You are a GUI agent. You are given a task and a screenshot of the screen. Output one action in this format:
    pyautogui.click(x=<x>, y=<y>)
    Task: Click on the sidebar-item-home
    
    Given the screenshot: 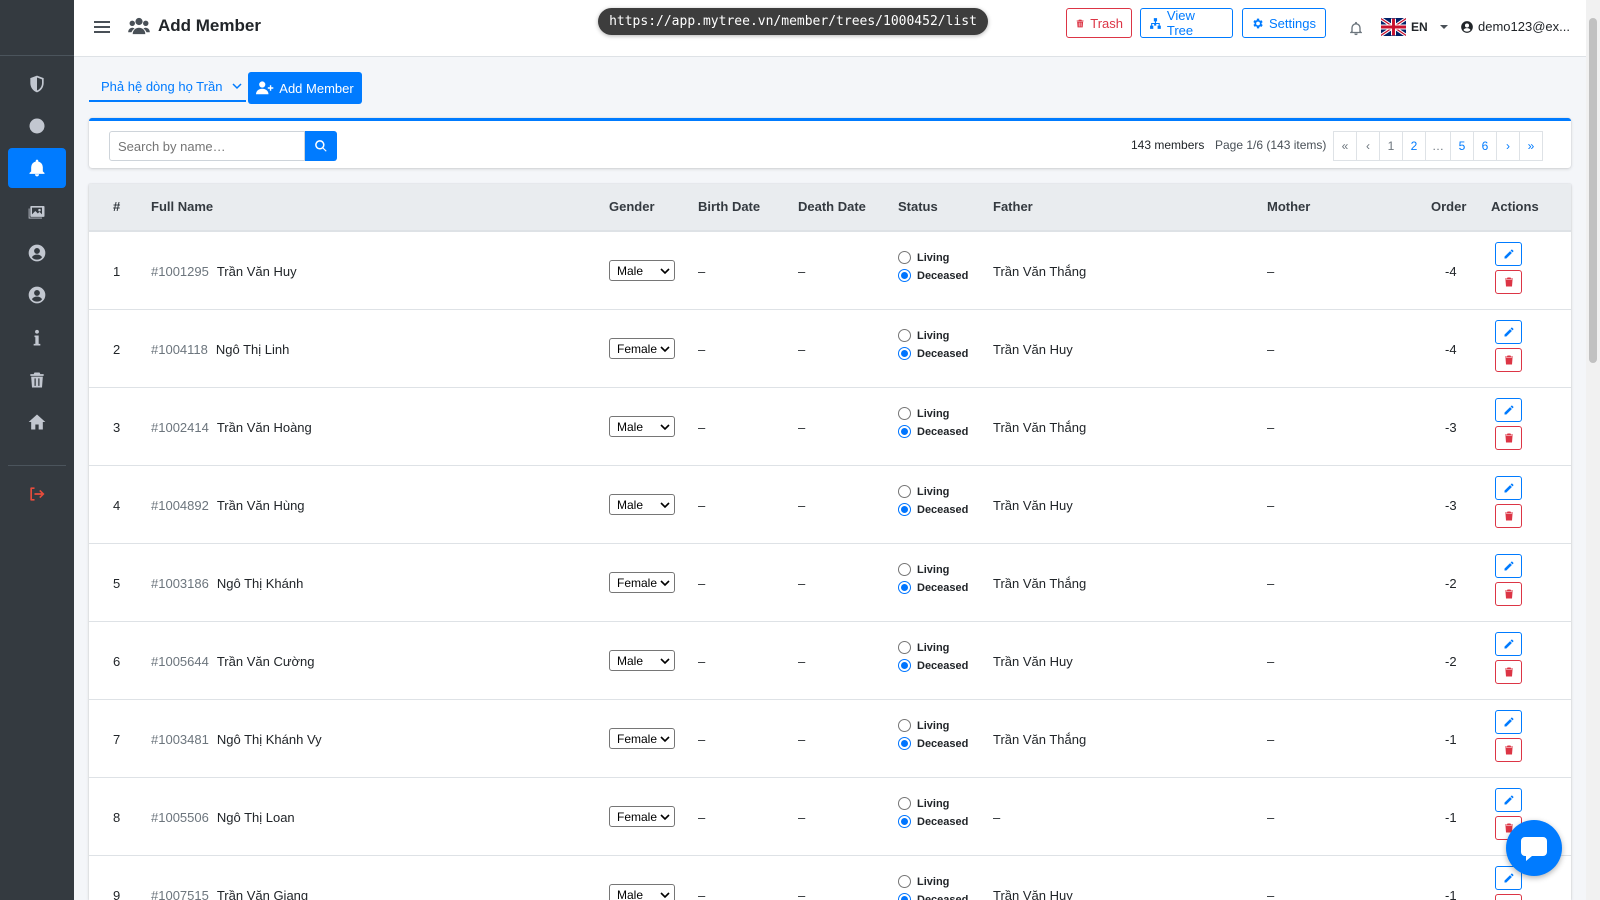 What is the action you would take?
    pyautogui.click(x=37, y=422)
    